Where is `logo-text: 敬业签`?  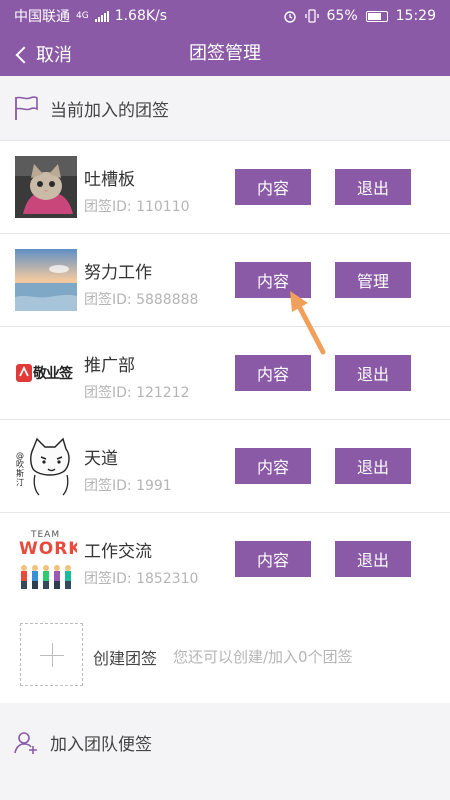 logo-text: 敬业签 is located at coordinates (53, 374).